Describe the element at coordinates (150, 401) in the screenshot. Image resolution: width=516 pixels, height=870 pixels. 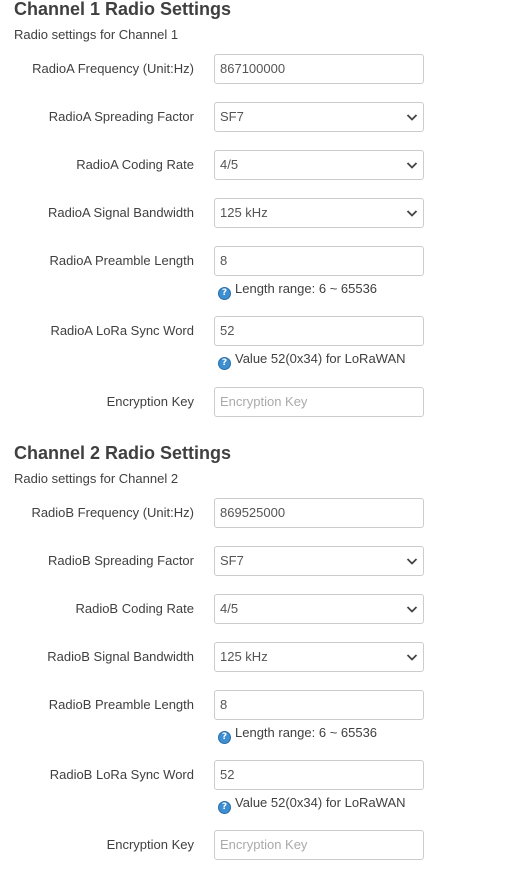
I see `channel1-encryption-key-label: Encryption Key` at that location.